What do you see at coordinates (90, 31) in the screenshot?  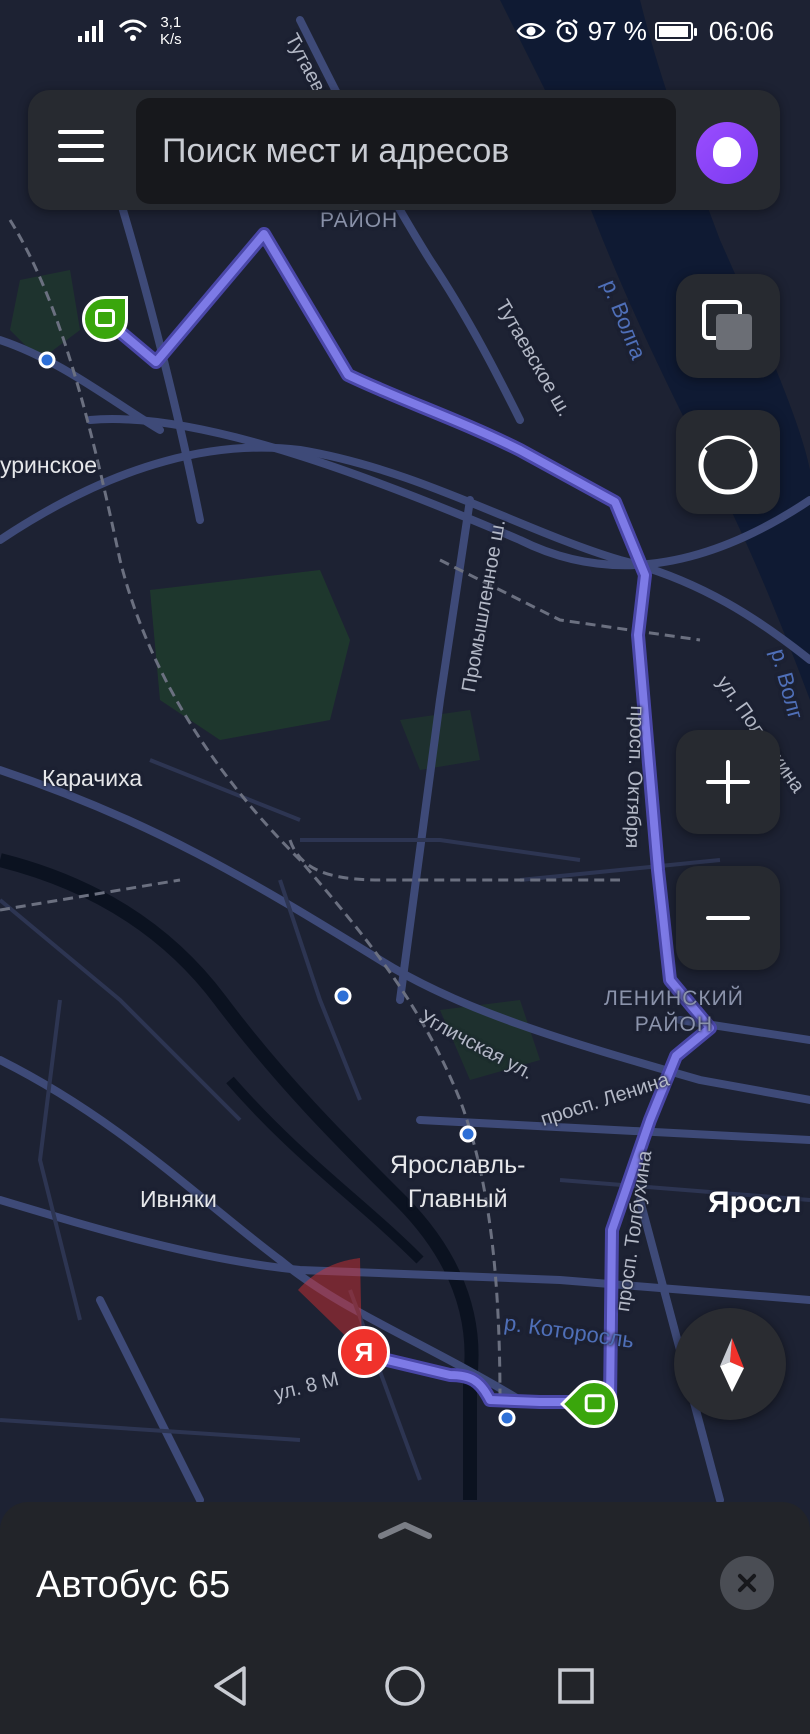 I see `signal-icon` at bounding box center [90, 31].